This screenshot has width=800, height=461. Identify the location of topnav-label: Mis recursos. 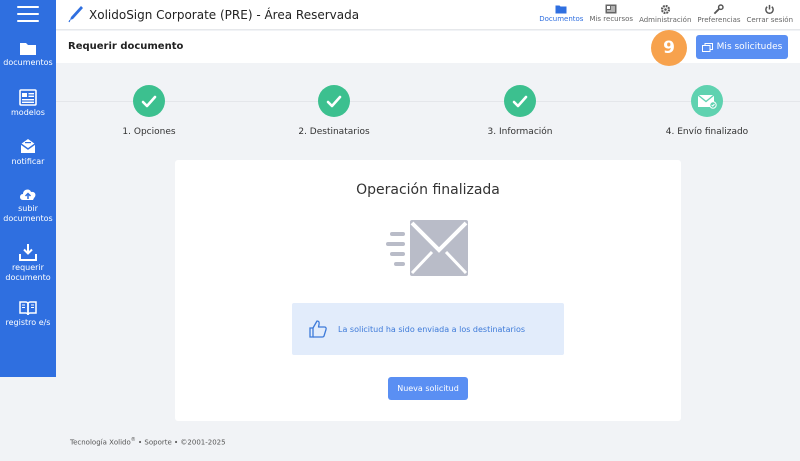
(611, 19).